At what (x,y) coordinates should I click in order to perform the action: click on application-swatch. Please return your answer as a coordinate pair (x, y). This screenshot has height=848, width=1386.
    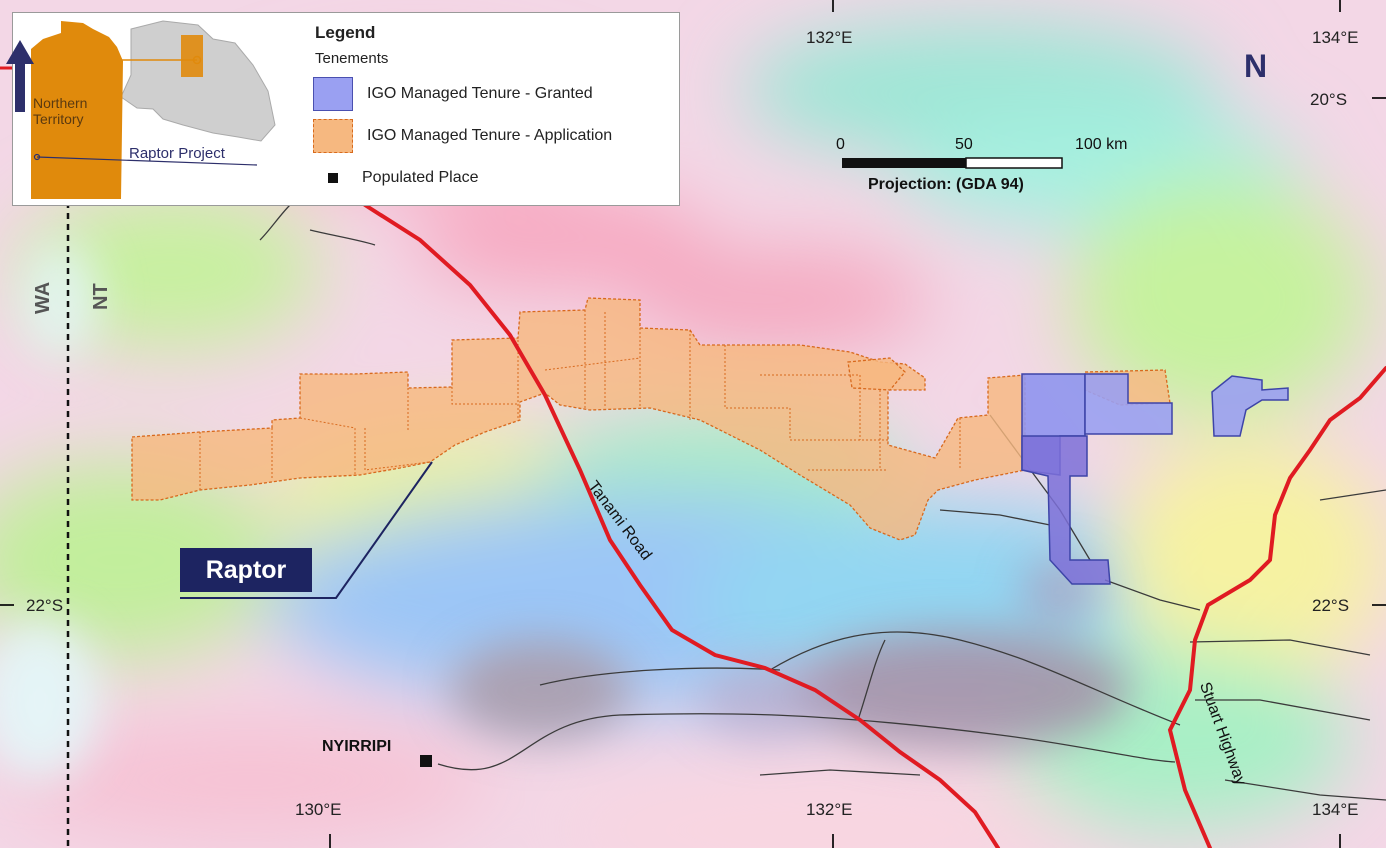
    Looking at the image, I should click on (333, 136).